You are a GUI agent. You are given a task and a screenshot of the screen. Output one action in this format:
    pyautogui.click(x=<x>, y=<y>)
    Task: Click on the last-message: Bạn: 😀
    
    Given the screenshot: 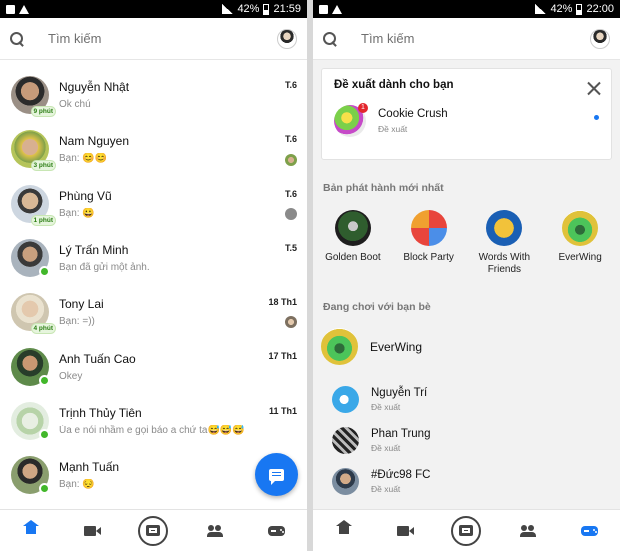 What is the action you would take?
    pyautogui.click(x=77, y=213)
    